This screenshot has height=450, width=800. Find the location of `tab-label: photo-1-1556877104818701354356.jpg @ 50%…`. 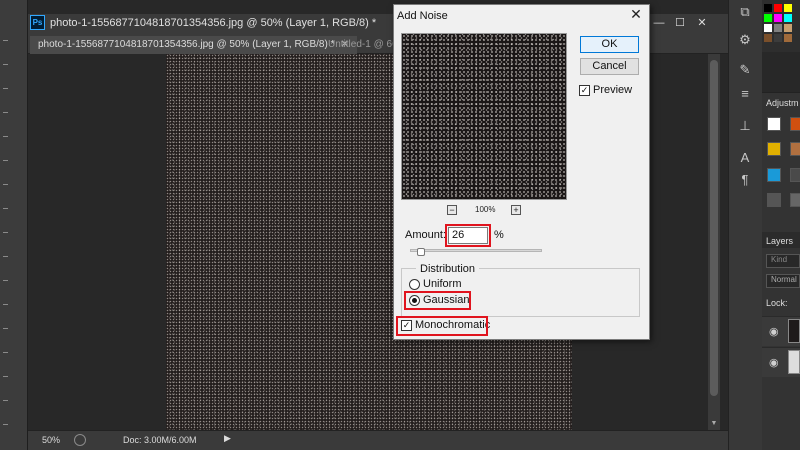

tab-label: photo-1-1556877104818701354356.jpg @ 50%… is located at coordinates (186, 44).